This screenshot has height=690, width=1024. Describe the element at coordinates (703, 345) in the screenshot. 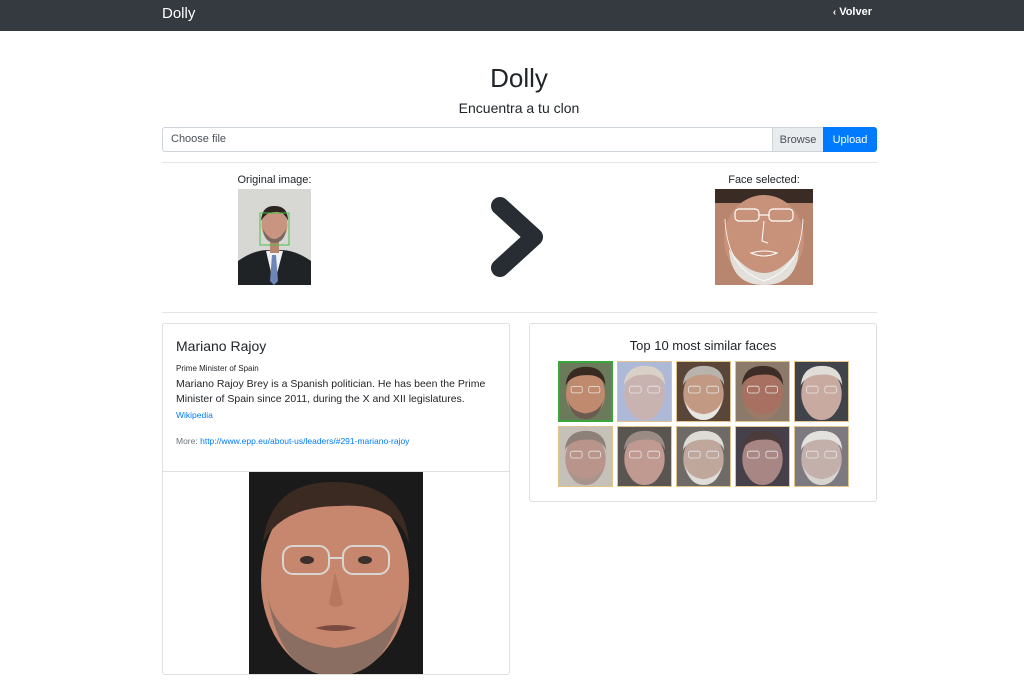

I see `similar-faces-title: Top 10 most similar faces` at that location.